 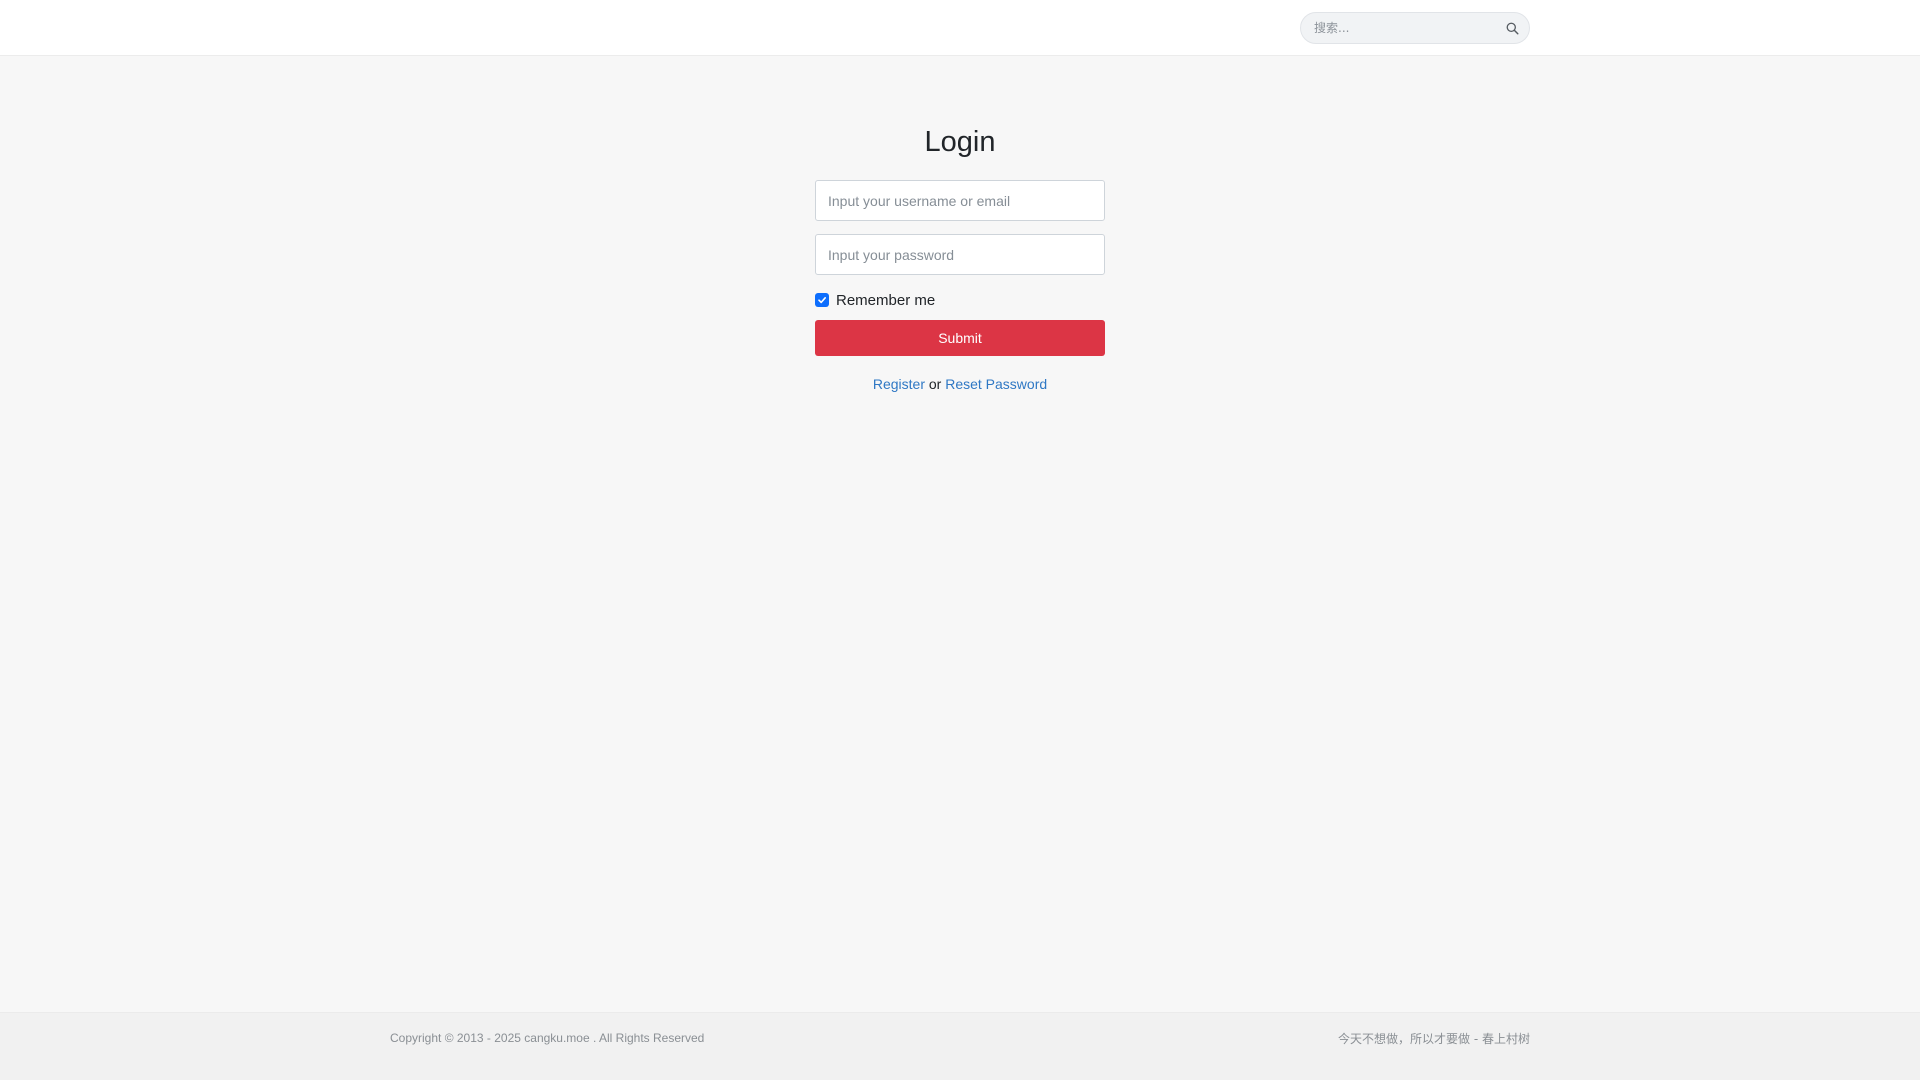 What do you see at coordinates (935, 384) in the screenshot?
I see `or-text: or` at bounding box center [935, 384].